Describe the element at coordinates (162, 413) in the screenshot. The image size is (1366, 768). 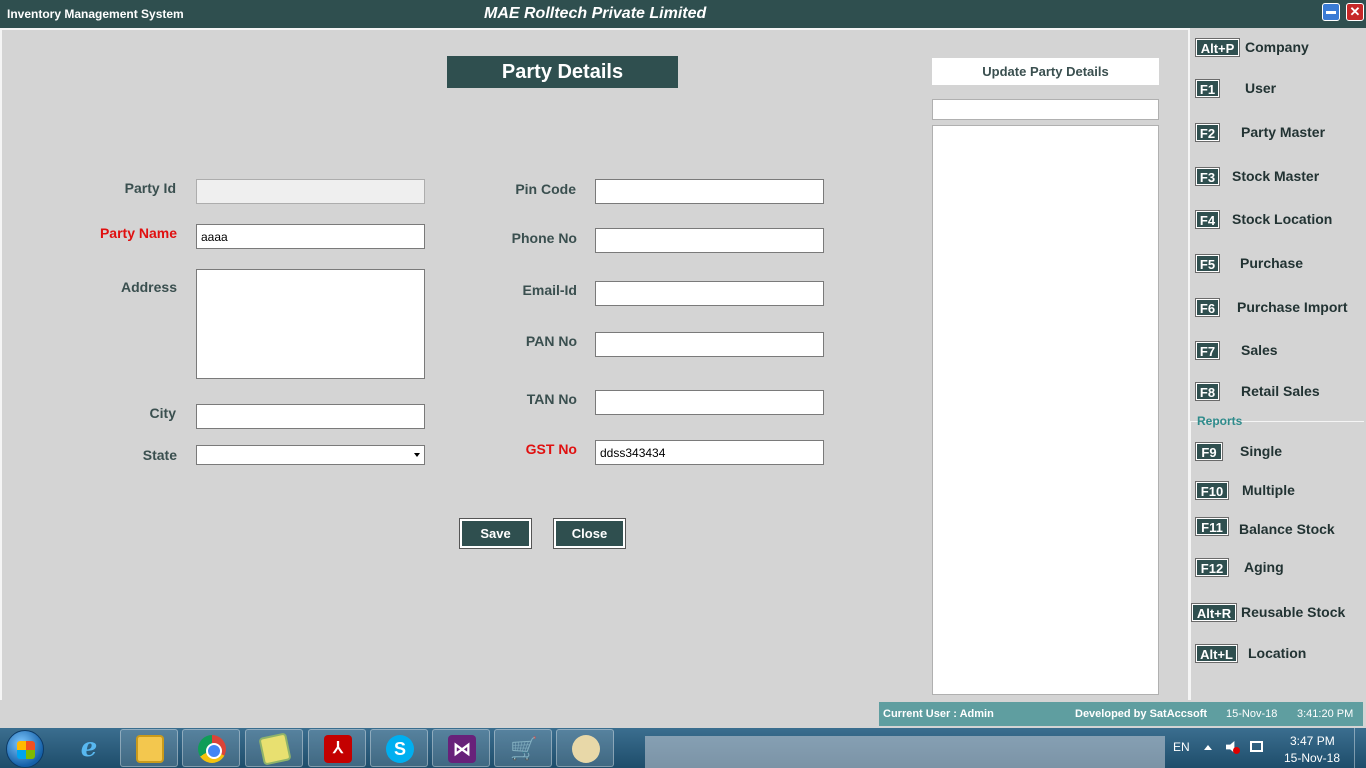
I see `city-label: City` at that location.